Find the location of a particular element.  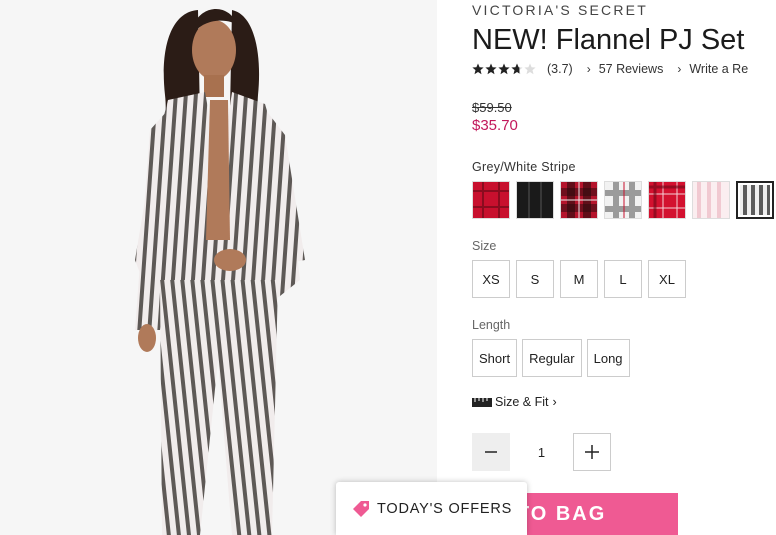

size-options: XS S M L XL is located at coordinates (582, 279).